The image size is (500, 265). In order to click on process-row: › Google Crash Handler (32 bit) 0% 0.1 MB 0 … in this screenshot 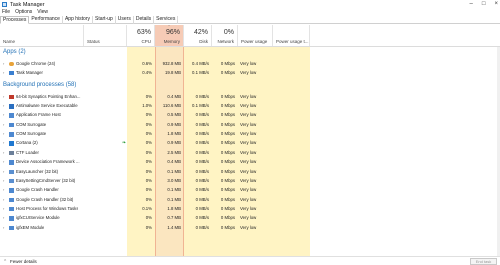, I will do `click(250, 200)`.